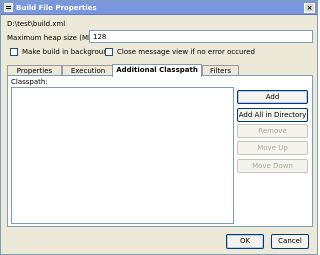  I want to click on add-all-in-directory-button: Add All in Directory, so click(272, 115).